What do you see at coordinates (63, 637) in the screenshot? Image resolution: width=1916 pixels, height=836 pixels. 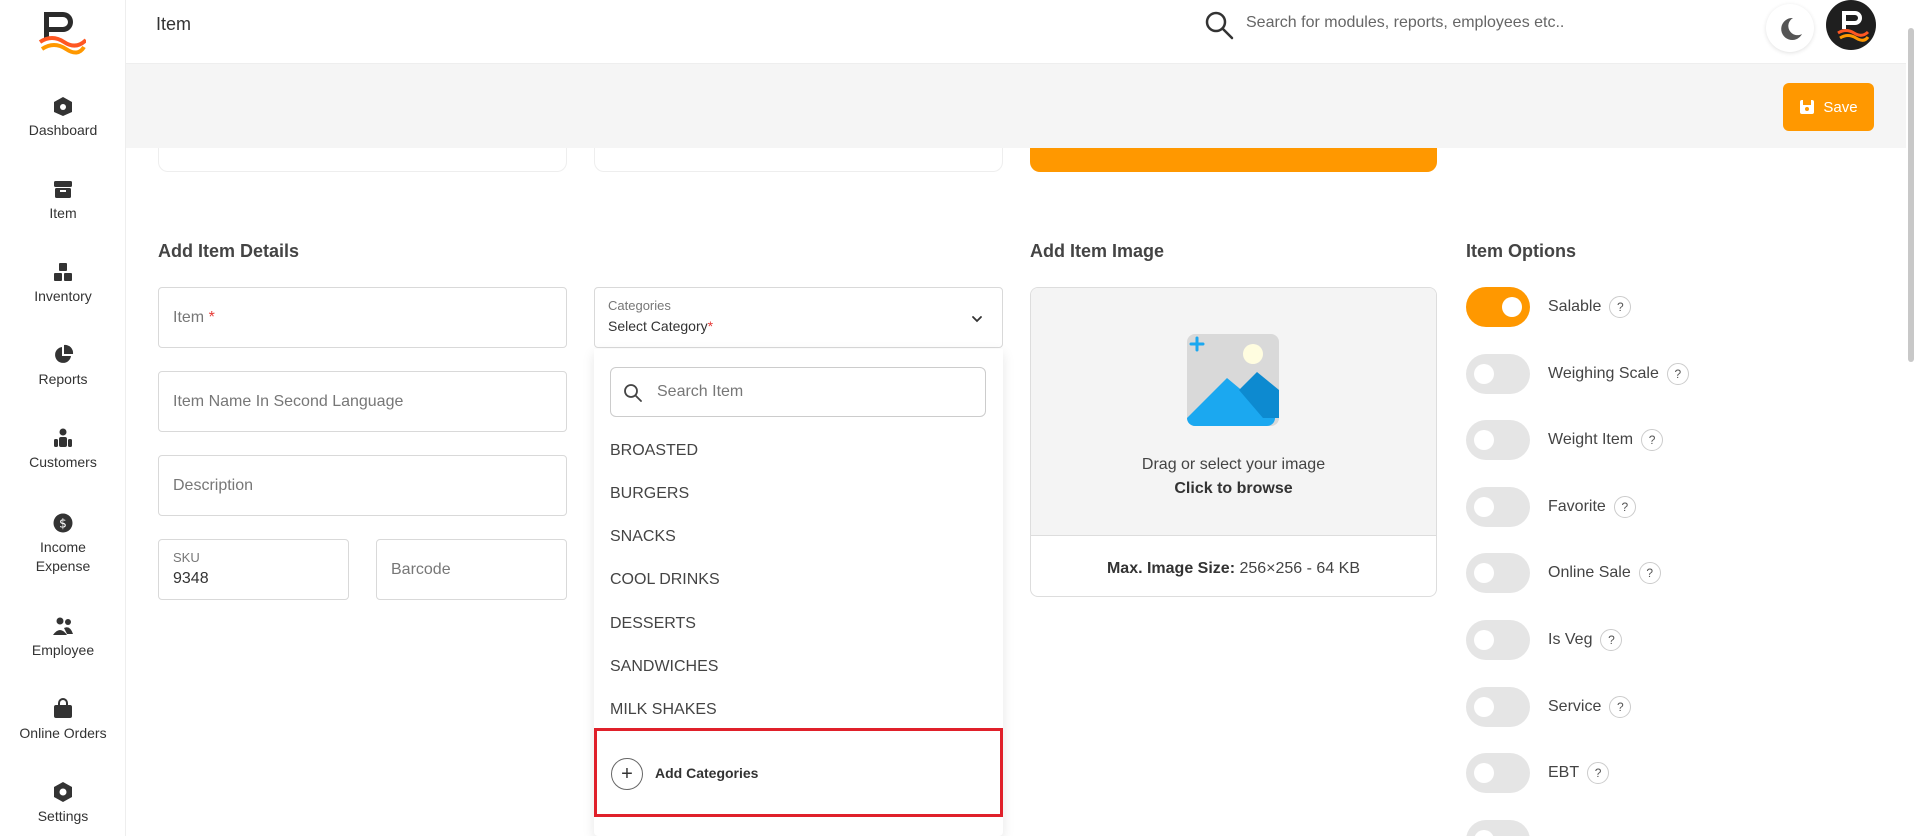 I see `sidebar-item-employee: Employee` at bounding box center [63, 637].